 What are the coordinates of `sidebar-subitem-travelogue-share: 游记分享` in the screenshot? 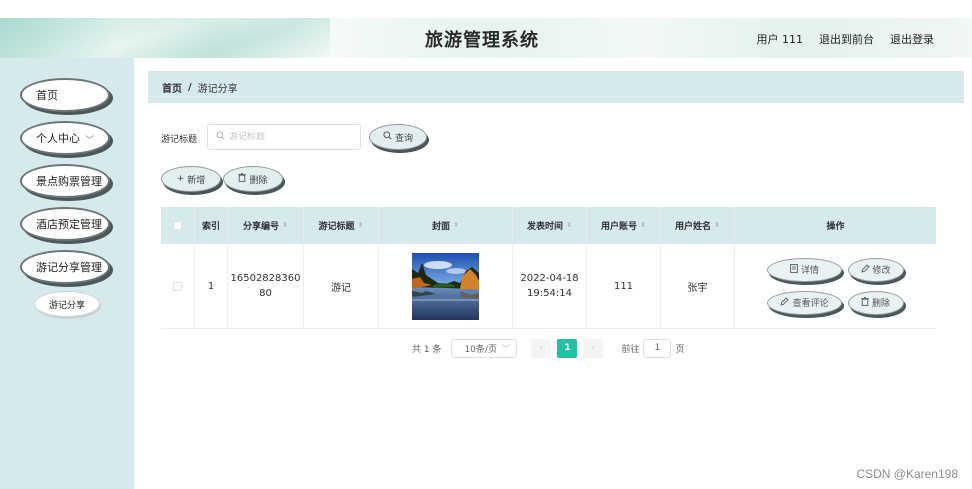 It's located at (67, 304).